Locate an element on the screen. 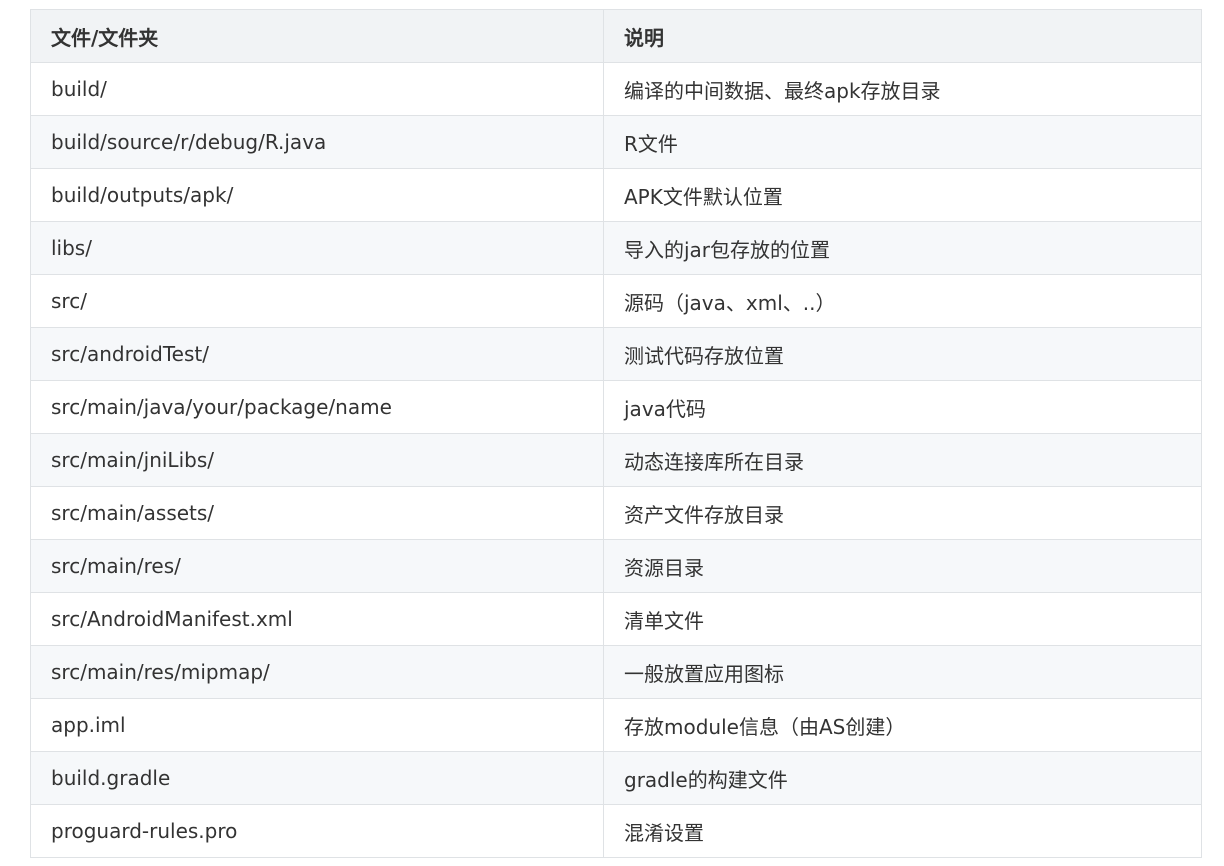  table-row: src/main/java/your/package/name java代码 is located at coordinates (616, 407).